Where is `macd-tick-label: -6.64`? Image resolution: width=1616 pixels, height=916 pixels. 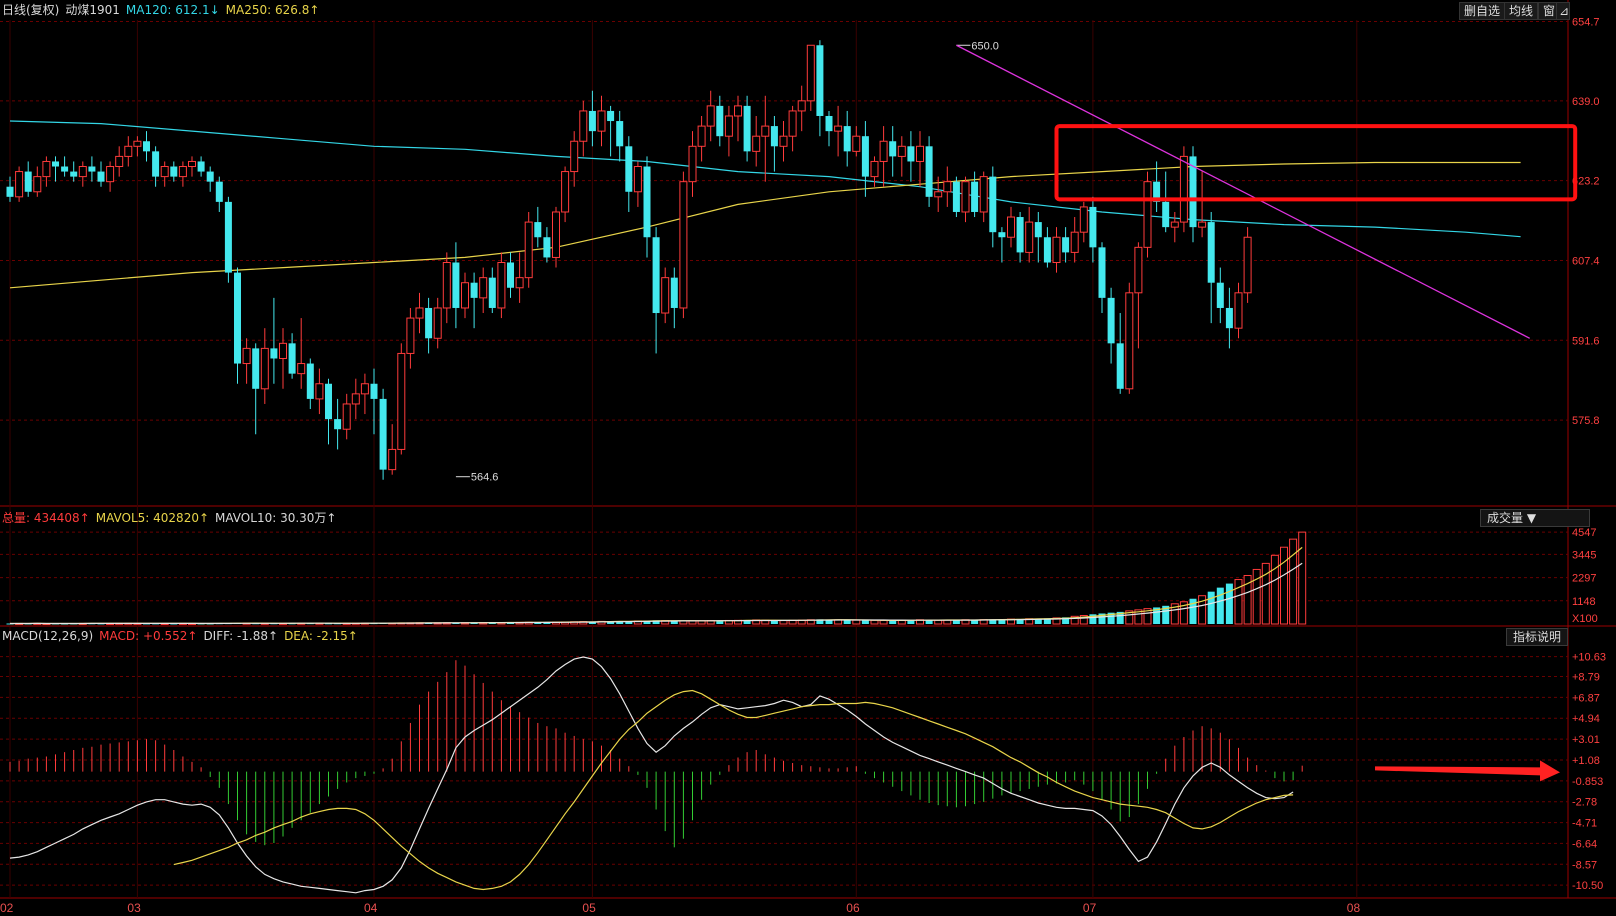
macd-tick-label: -6.64 is located at coordinates (1584, 844).